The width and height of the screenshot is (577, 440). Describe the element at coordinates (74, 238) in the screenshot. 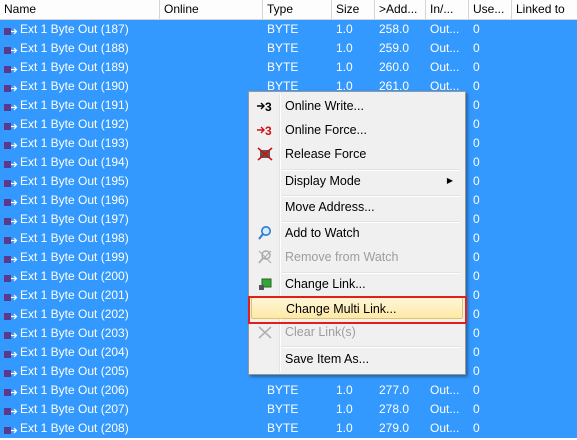

I see `cell-name: Ext 1 Byte Out (198)` at that location.